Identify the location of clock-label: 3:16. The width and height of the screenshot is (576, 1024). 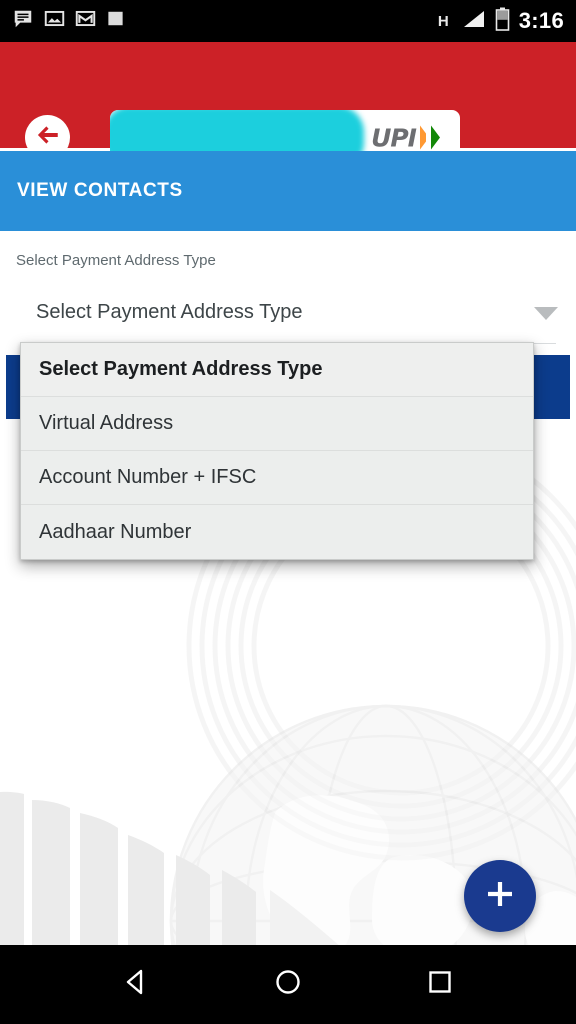
(541, 20).